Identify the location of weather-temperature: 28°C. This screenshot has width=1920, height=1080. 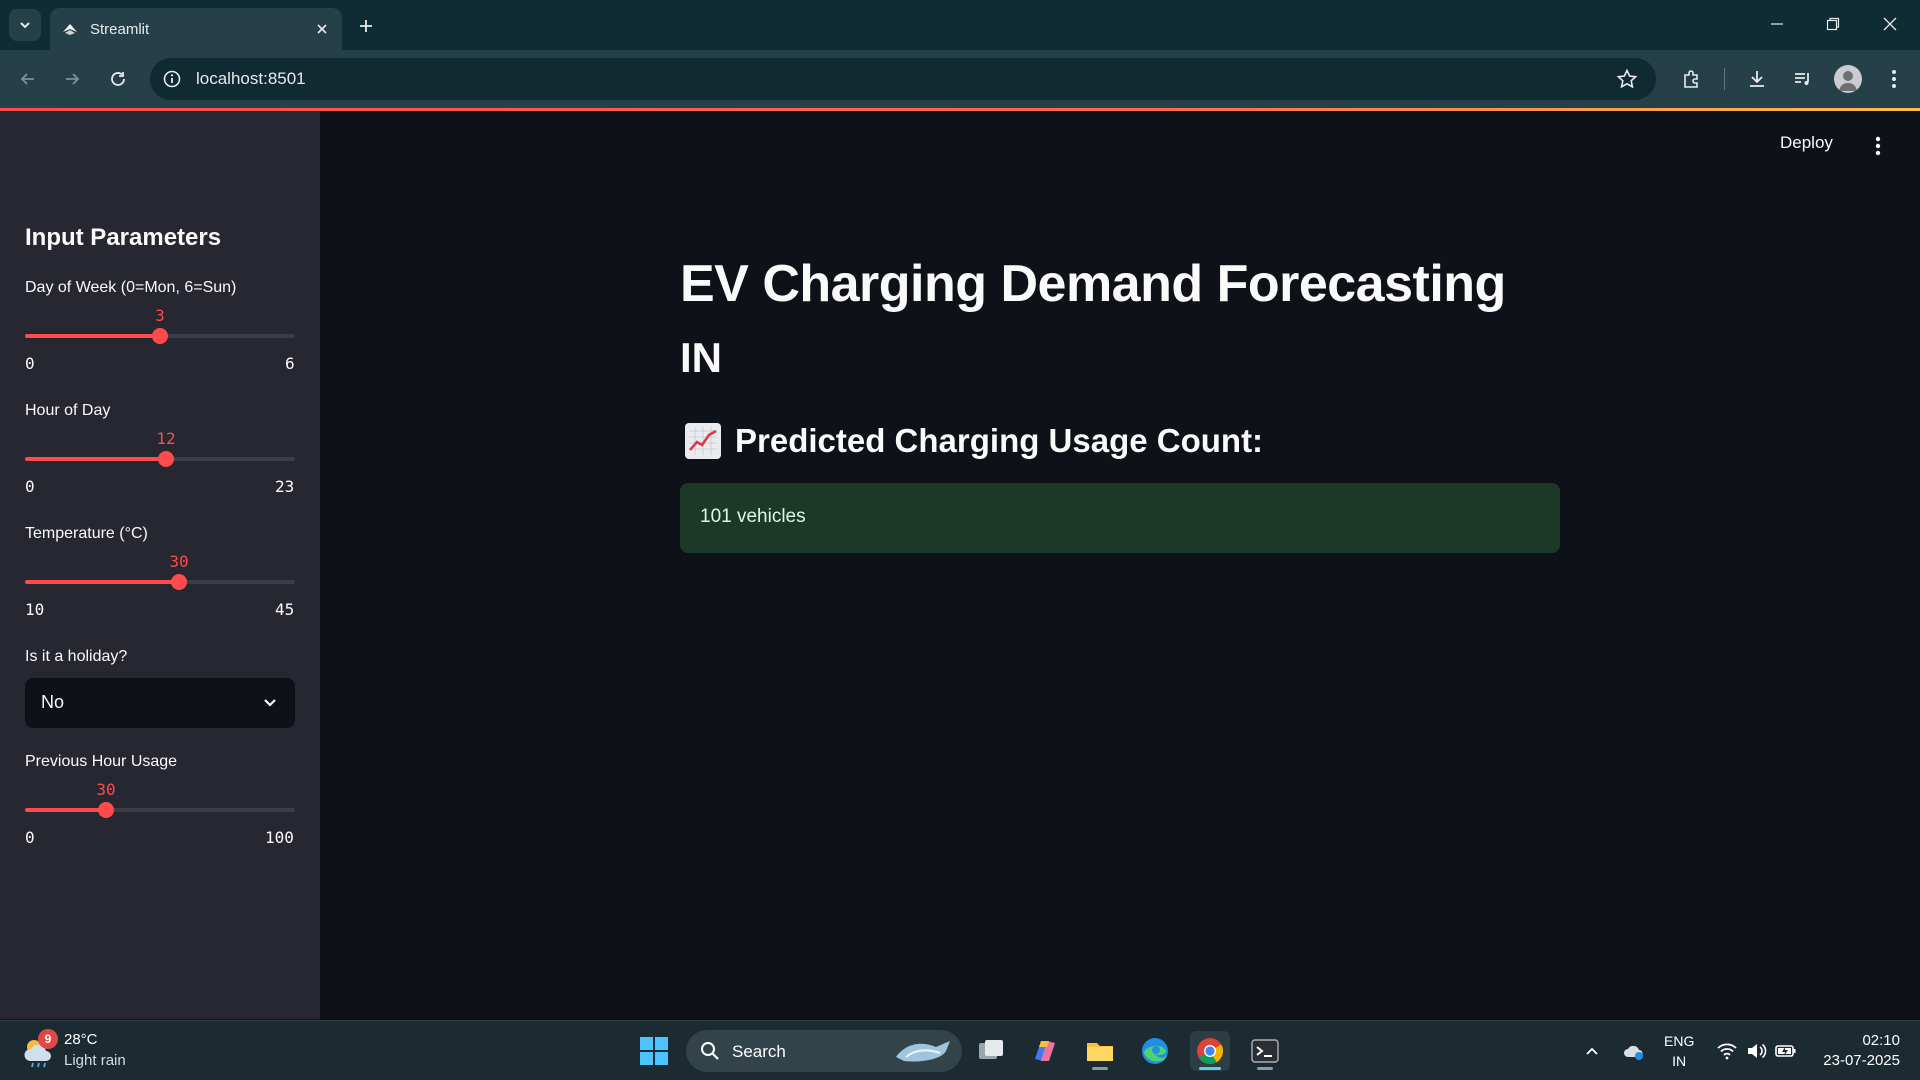
(81, 1039).